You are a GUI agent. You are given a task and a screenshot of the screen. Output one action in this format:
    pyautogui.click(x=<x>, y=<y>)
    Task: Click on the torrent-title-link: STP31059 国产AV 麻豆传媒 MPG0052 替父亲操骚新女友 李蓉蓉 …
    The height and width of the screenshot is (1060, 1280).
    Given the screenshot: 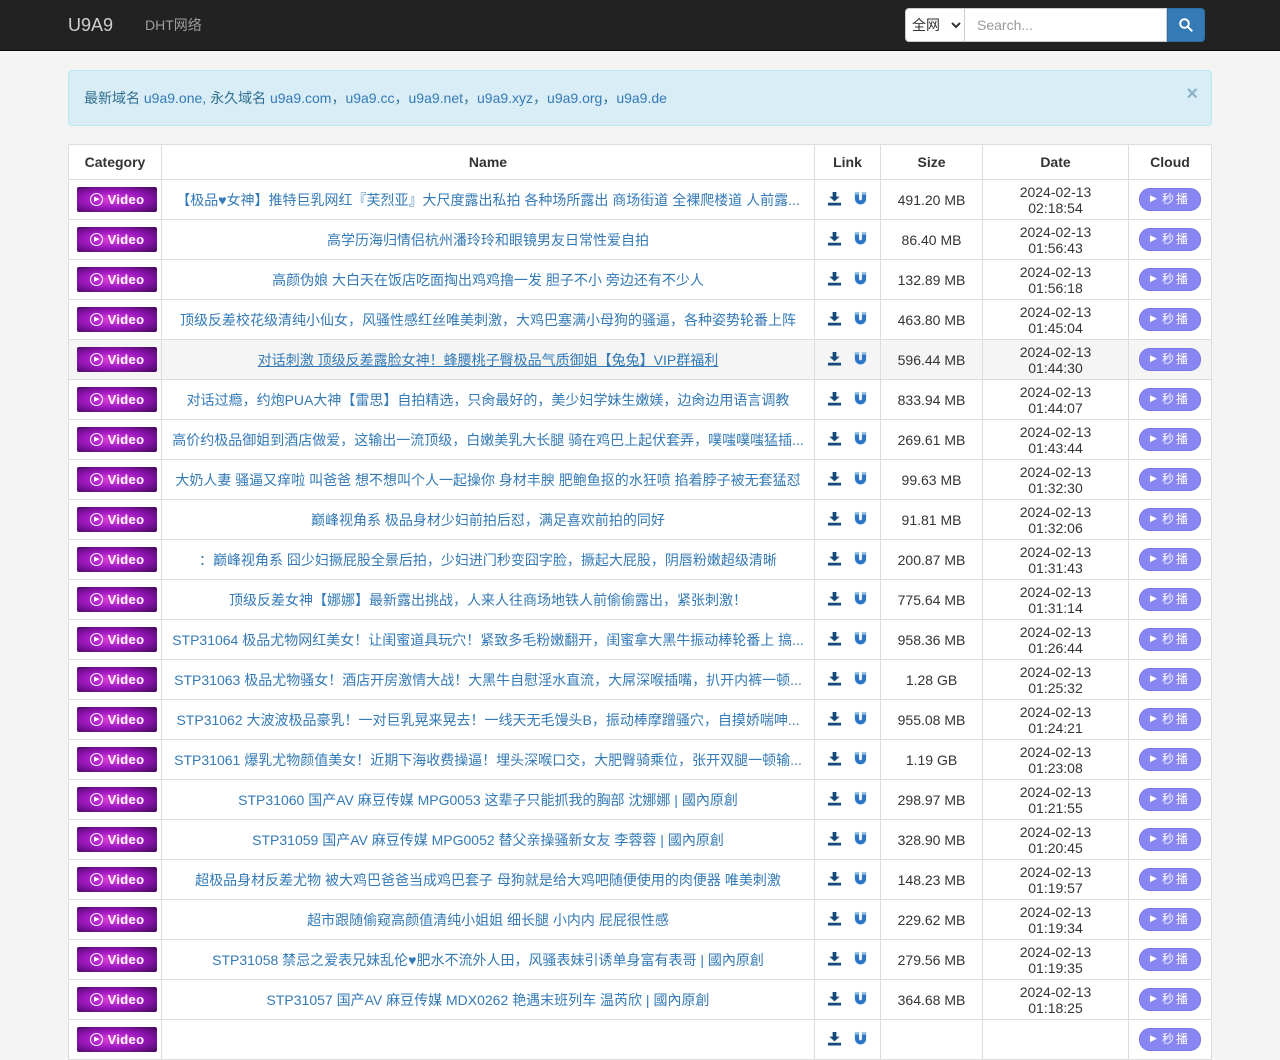 What is the action you would take?
    pyautogui.click(x=488, y=840)
    